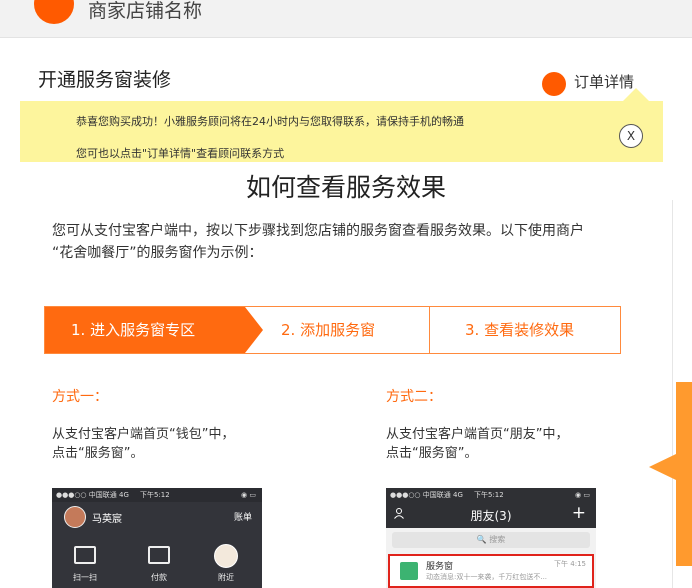  I want to click on pay-icon, so click(159, 555).